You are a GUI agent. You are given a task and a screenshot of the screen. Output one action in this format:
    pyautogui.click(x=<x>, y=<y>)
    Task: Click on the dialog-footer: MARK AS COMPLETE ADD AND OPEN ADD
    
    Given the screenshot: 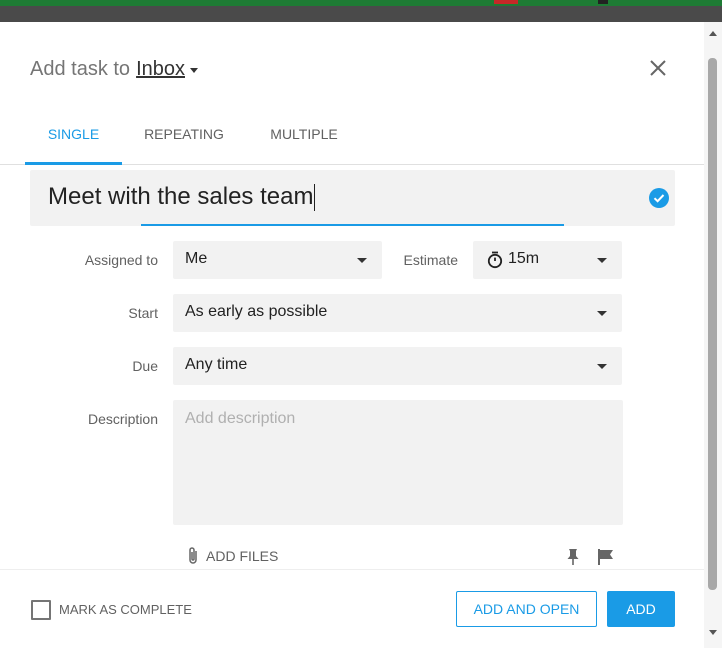 What is the action you would take?
    pyautogui.click(x=352, y=609)
    